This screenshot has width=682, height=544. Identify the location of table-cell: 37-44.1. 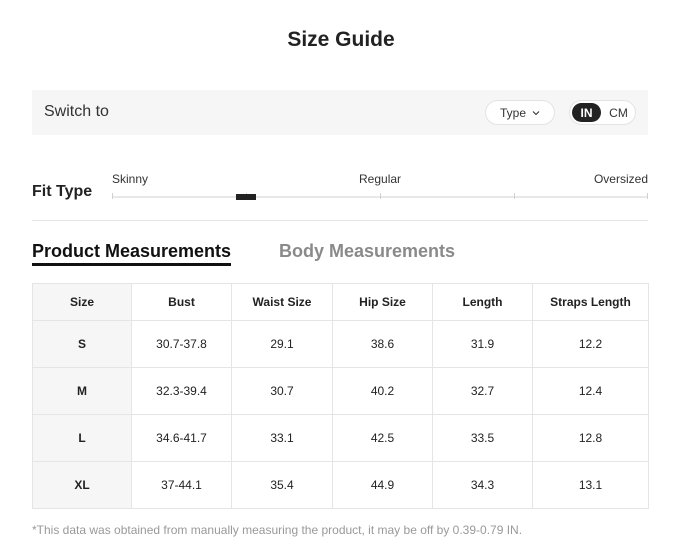
(181, 485).